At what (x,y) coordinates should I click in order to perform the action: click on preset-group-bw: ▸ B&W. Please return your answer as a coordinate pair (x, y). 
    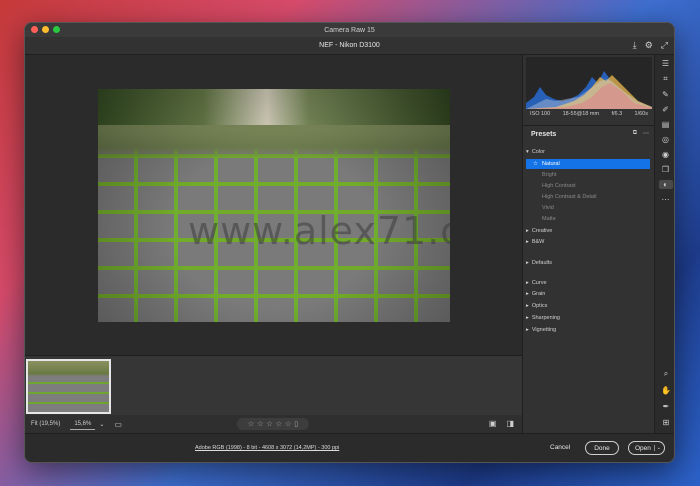
    Looking at the image, I should click on (535, 242).